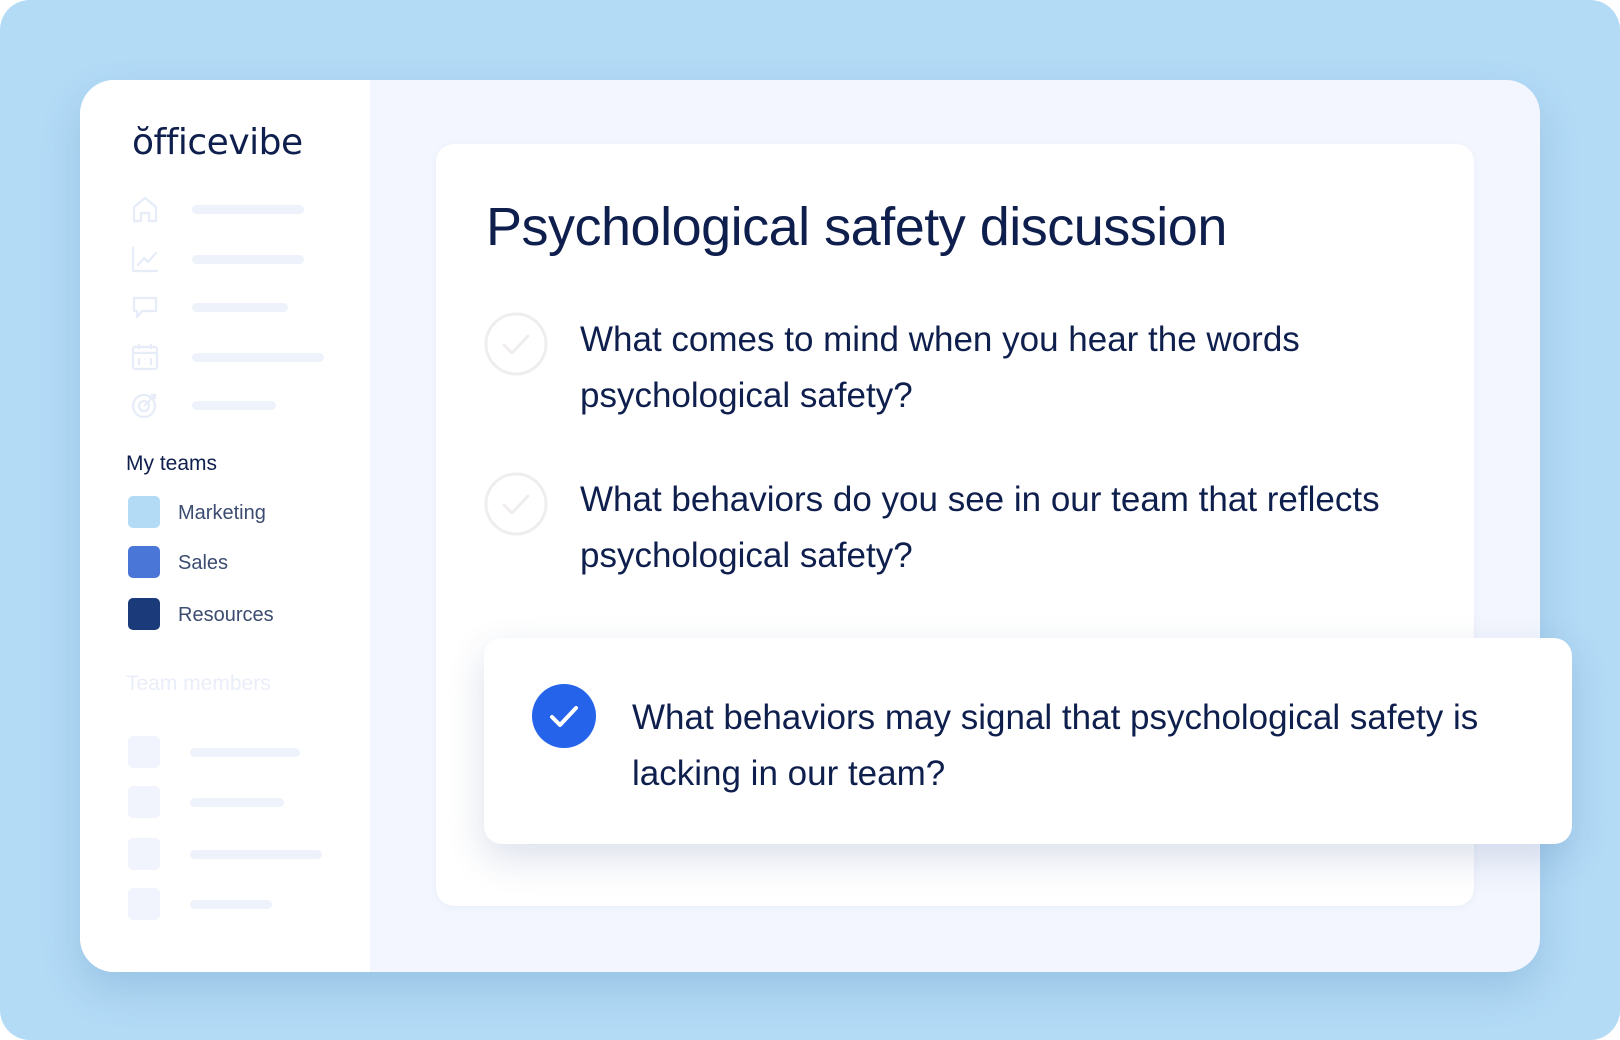  I want to click on nav-item-one-on-one, so click(235, 357).